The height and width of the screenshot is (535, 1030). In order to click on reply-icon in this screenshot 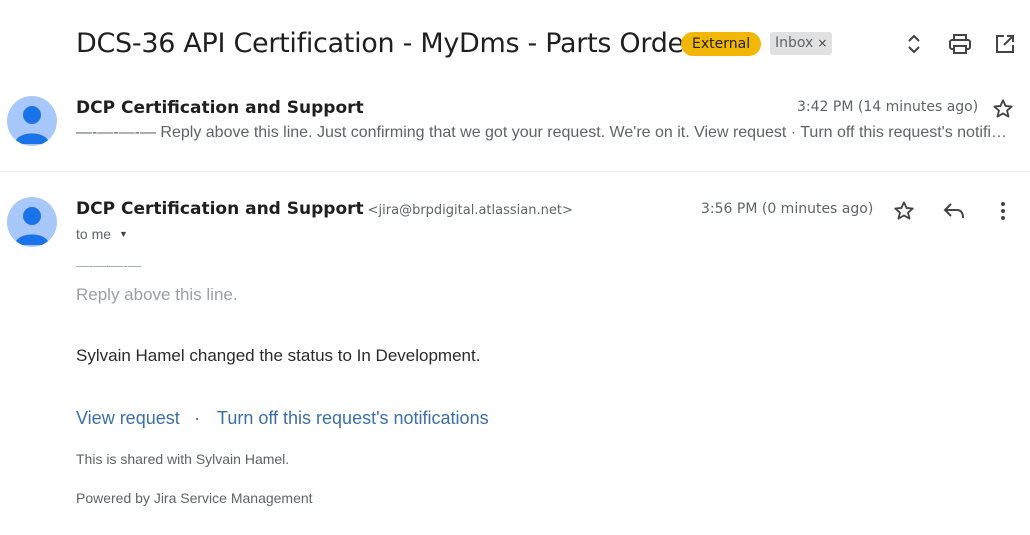, I will do `click(954, 211)`.